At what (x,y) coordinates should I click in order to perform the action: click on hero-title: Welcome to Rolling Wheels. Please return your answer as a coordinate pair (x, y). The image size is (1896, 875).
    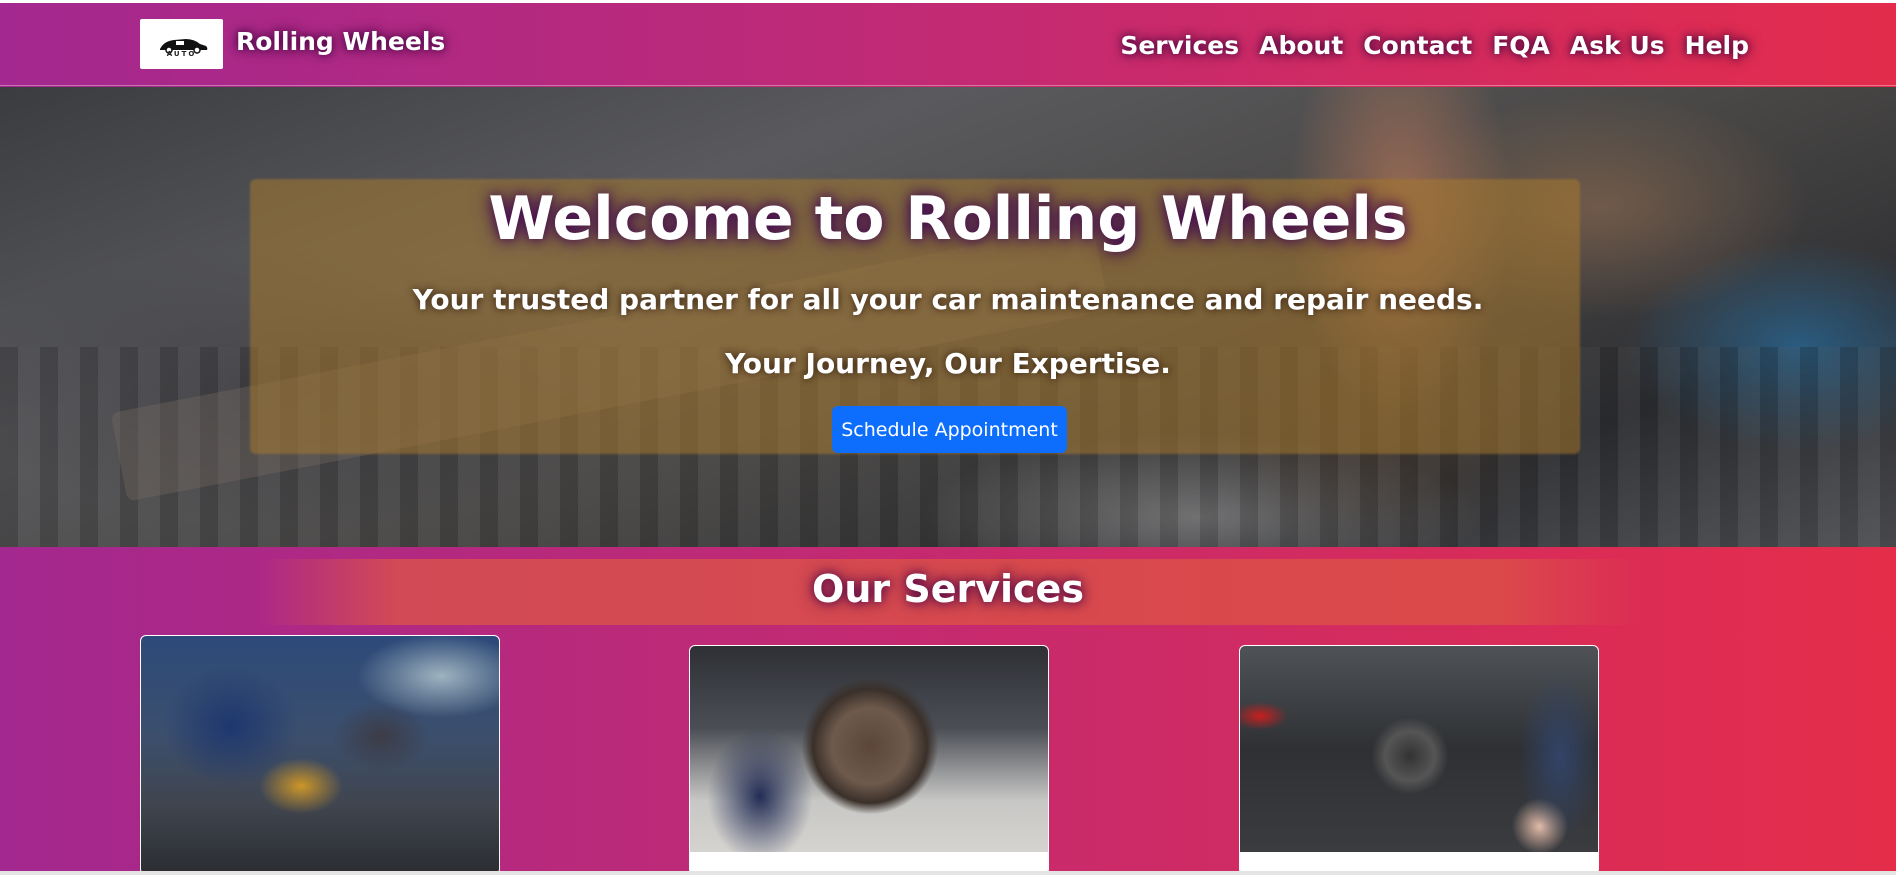
    Looking at the image, I should click on (948, 219).